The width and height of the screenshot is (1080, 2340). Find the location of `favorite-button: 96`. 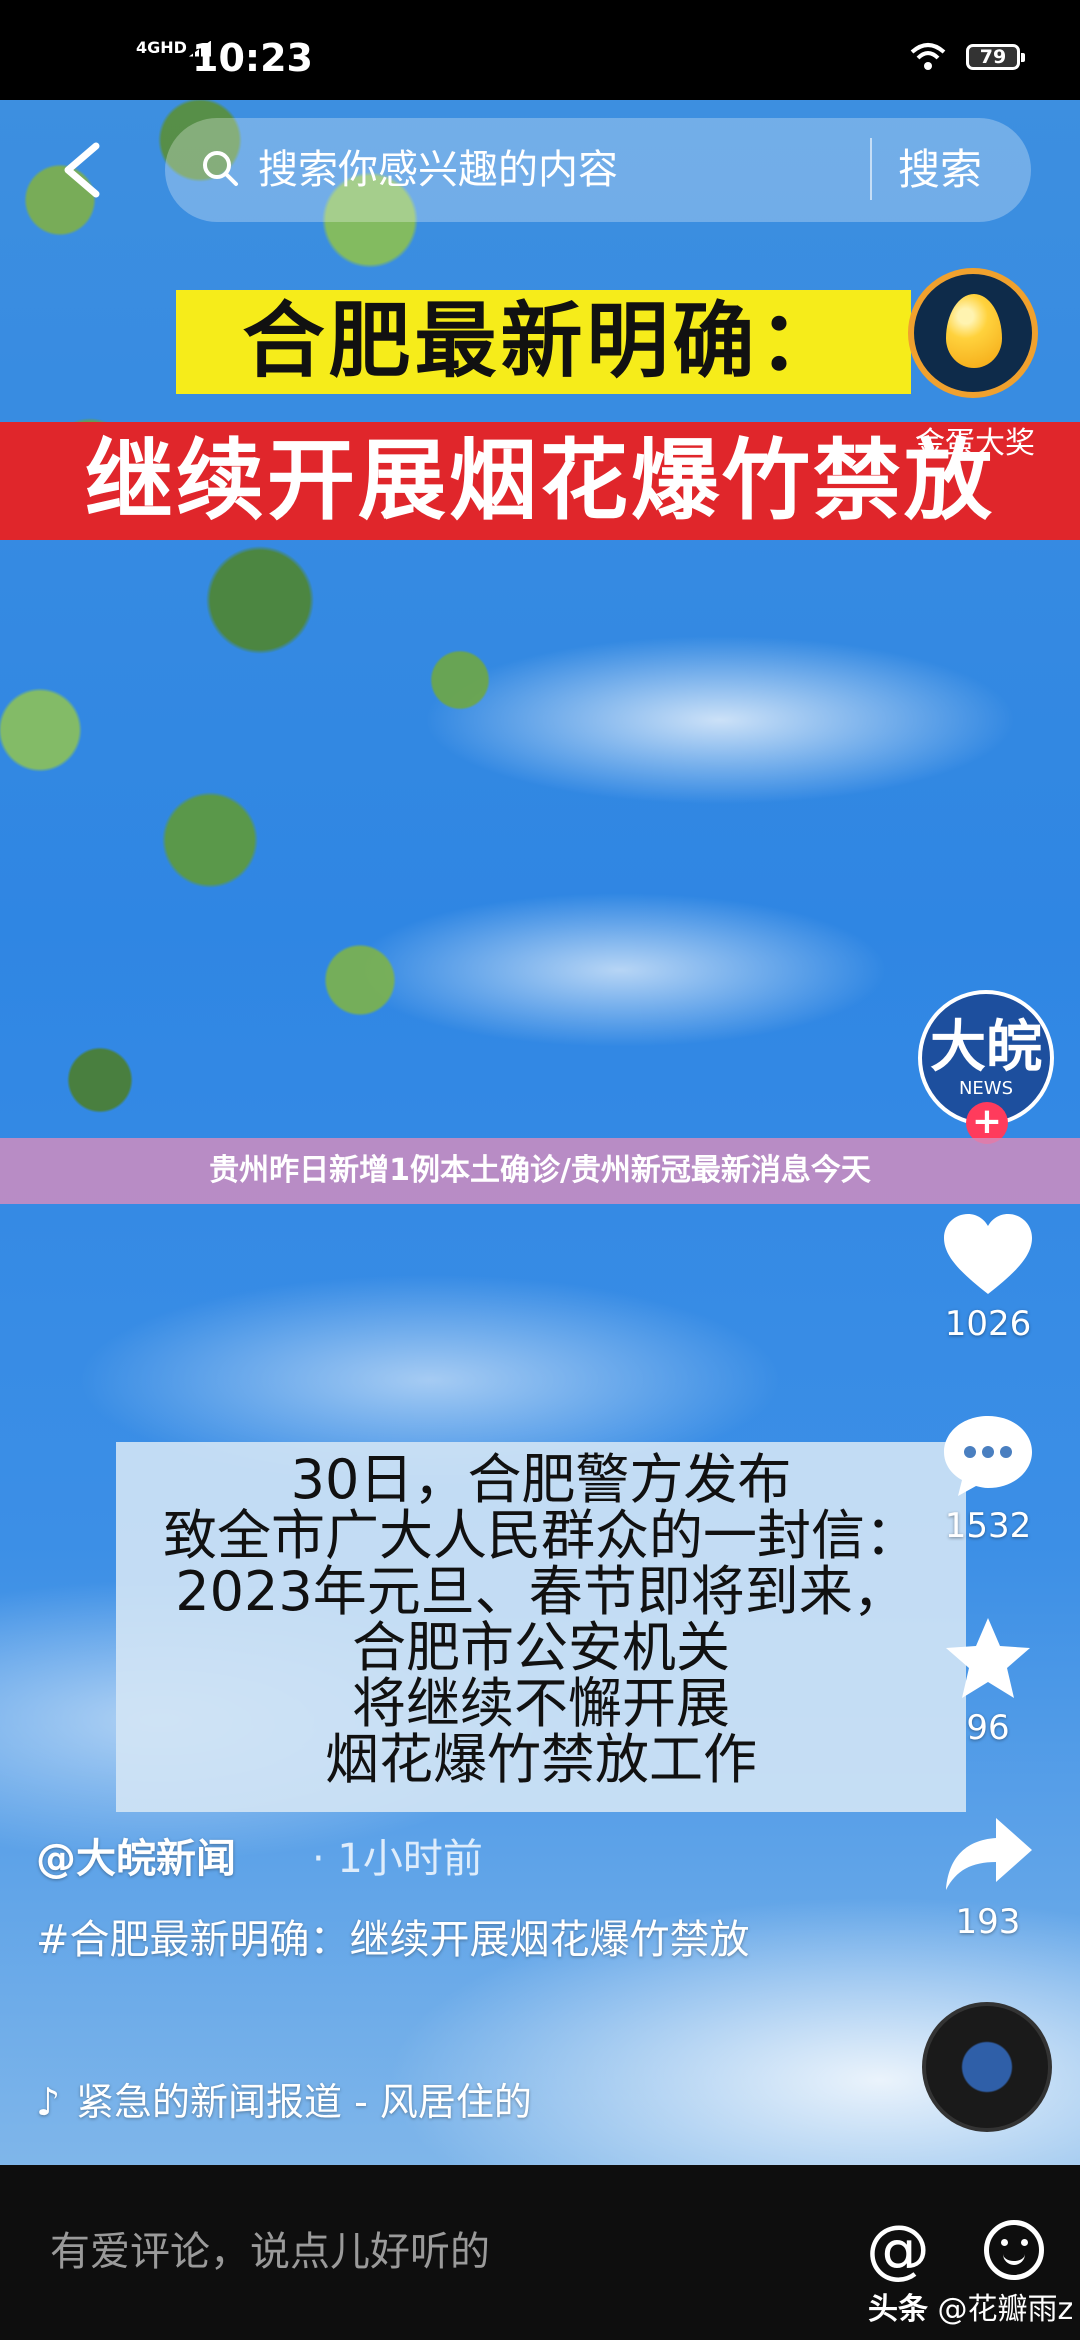

favorite-button: 96 is located at coordinates (988, 1681).